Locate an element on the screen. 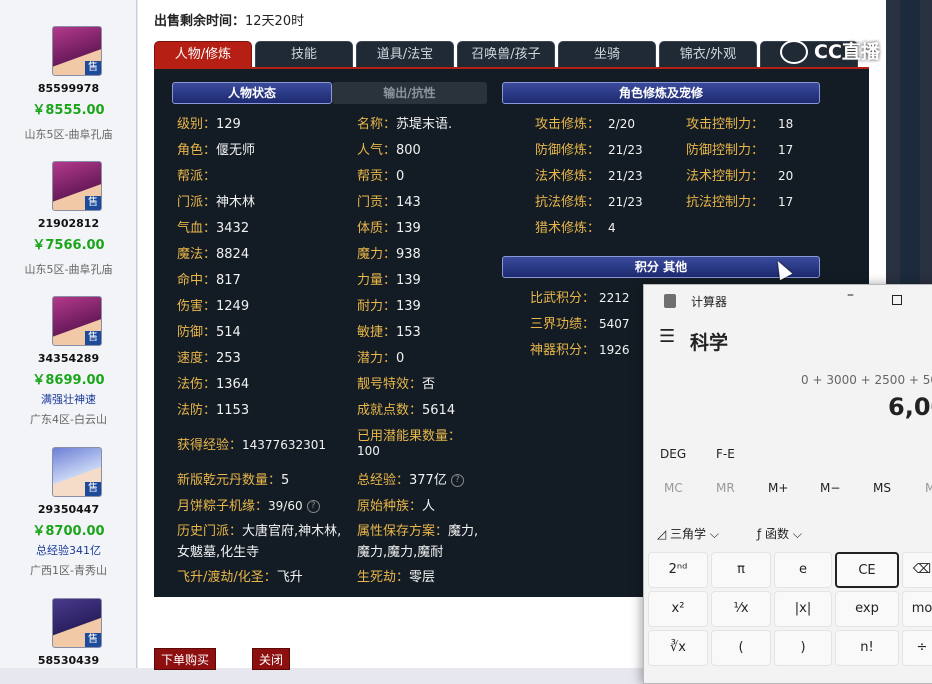 This screenshot has width=932, height=684. stat-exp: 获得经验：14377632301 is located at coordinates (251, 445).